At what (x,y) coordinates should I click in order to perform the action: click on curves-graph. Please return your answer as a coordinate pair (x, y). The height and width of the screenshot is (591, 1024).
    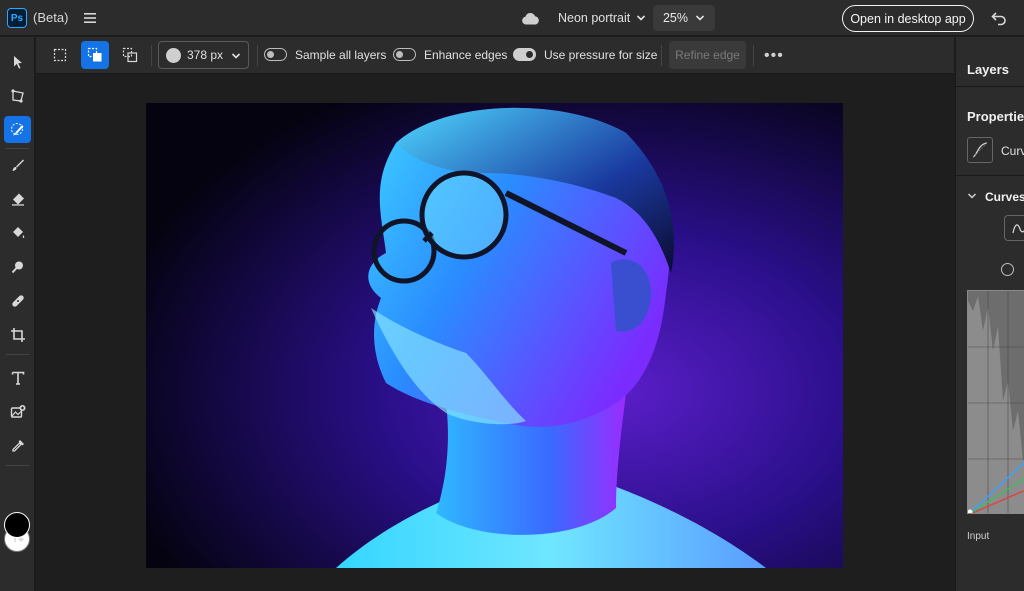
    Looking at the image, I should click on (995, 402).